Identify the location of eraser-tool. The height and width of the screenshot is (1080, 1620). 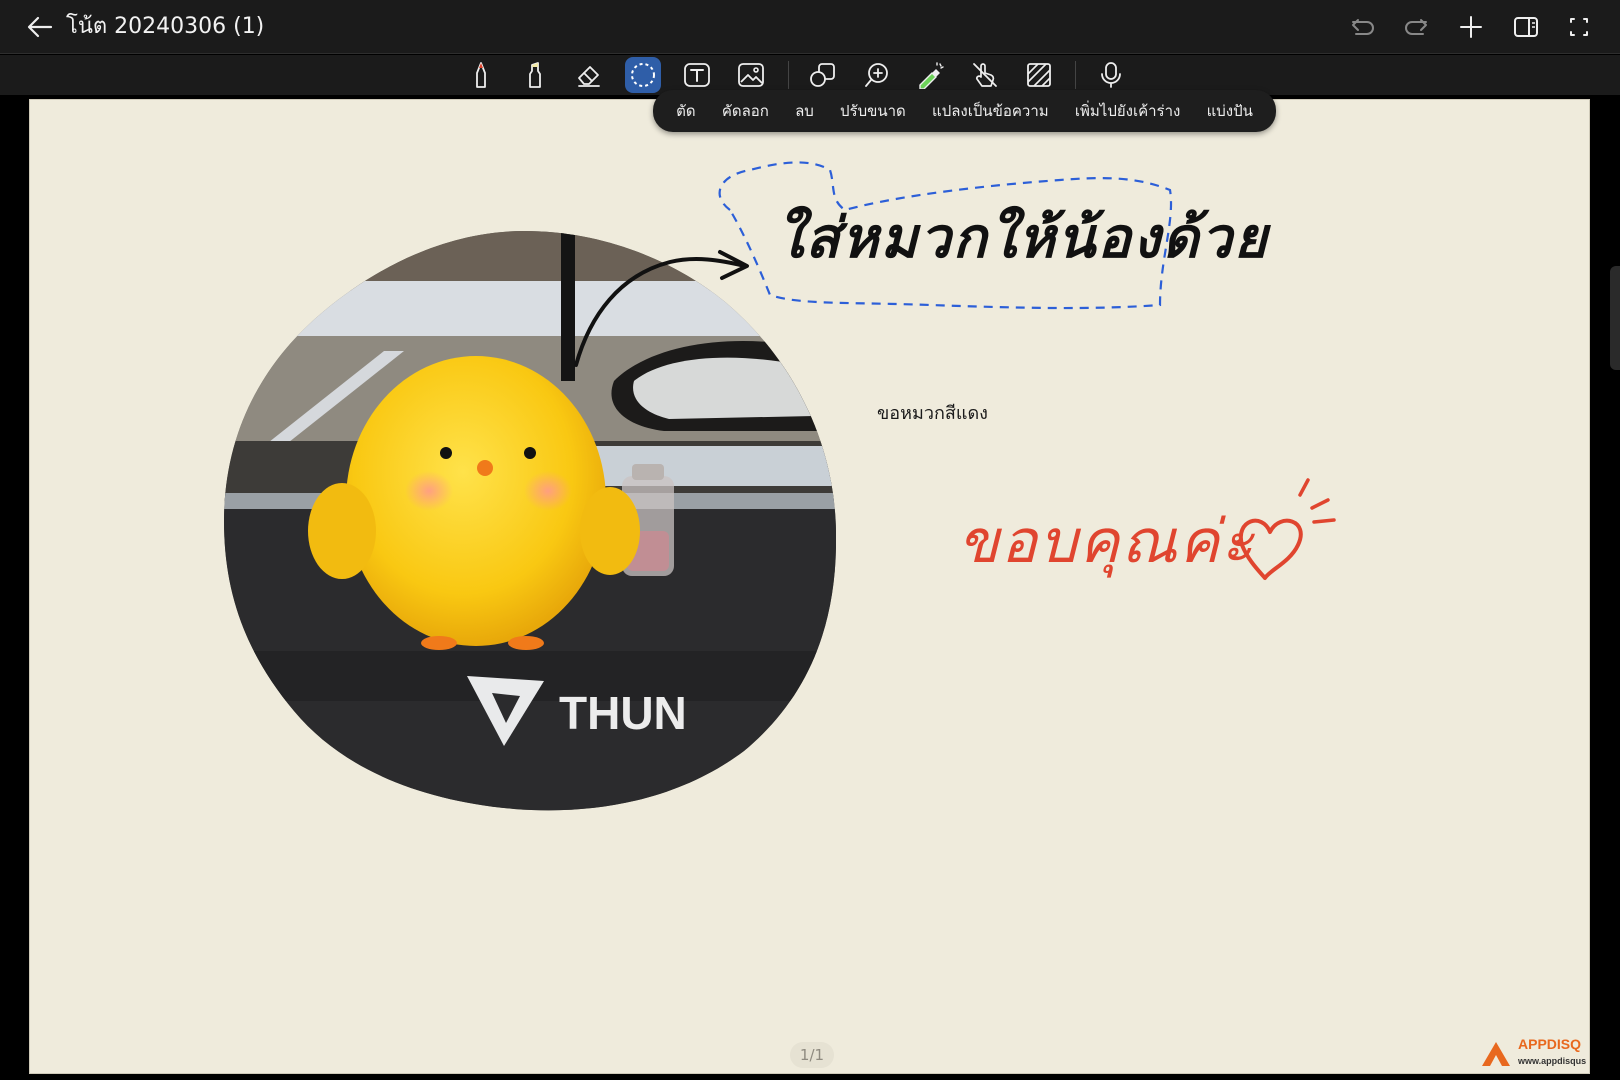
(589, 75).